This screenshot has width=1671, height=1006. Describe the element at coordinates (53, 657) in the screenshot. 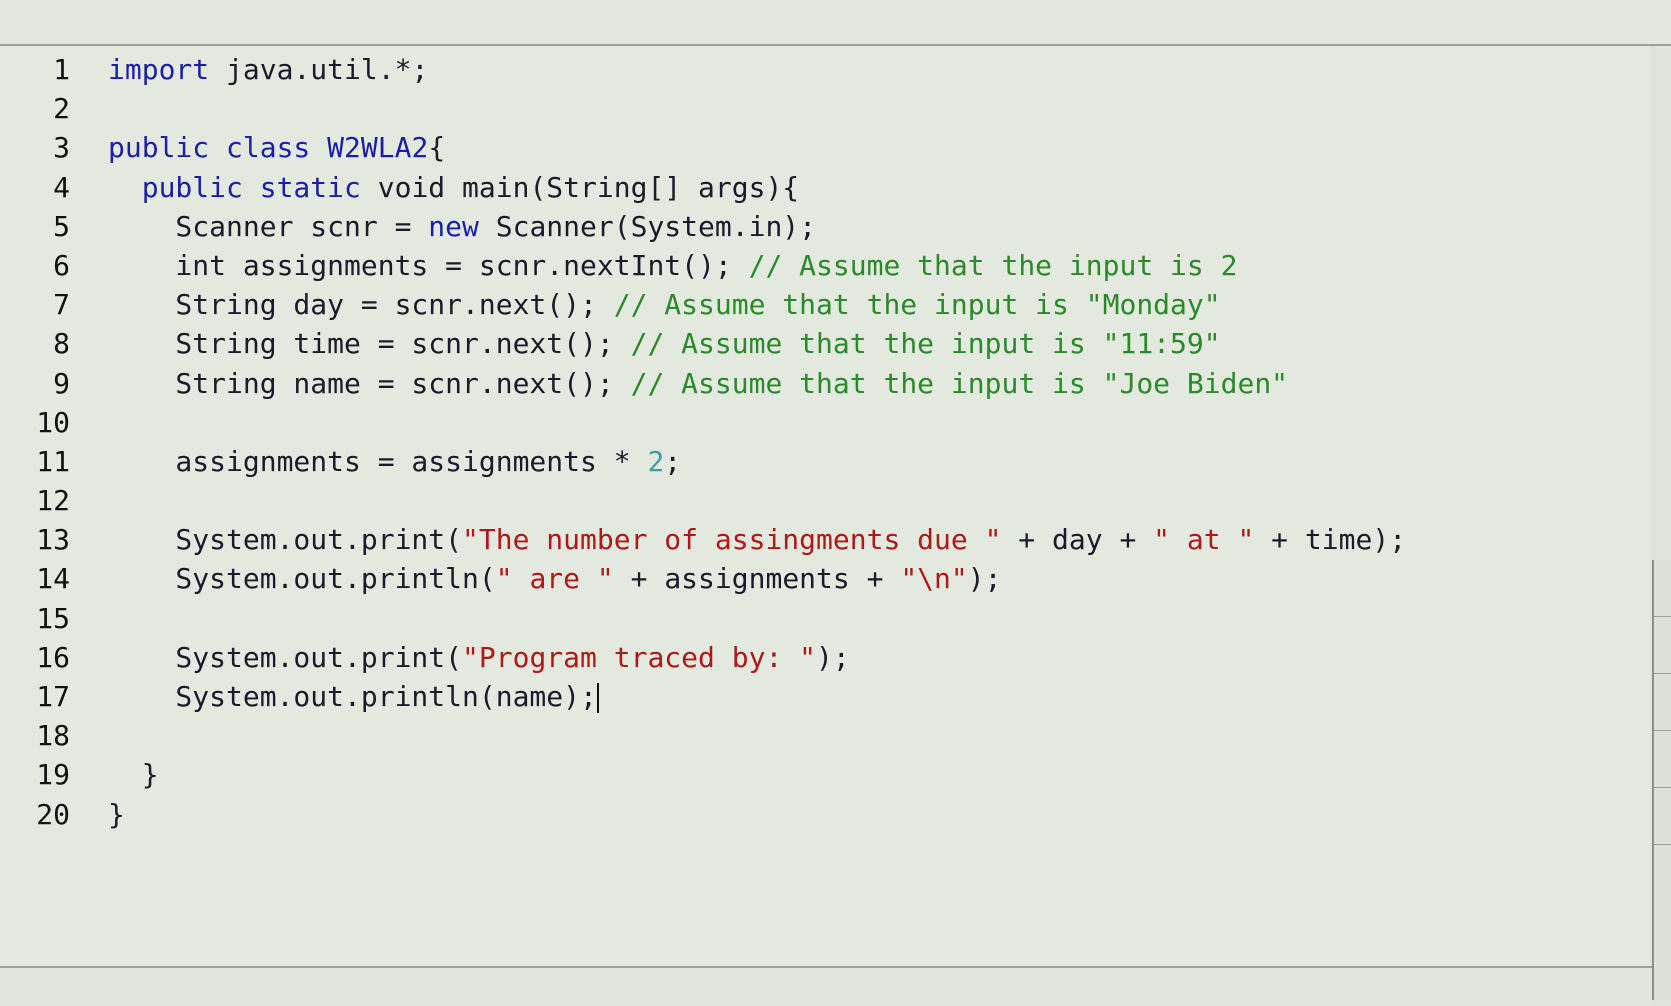

I see `line-number: 16` at that location.